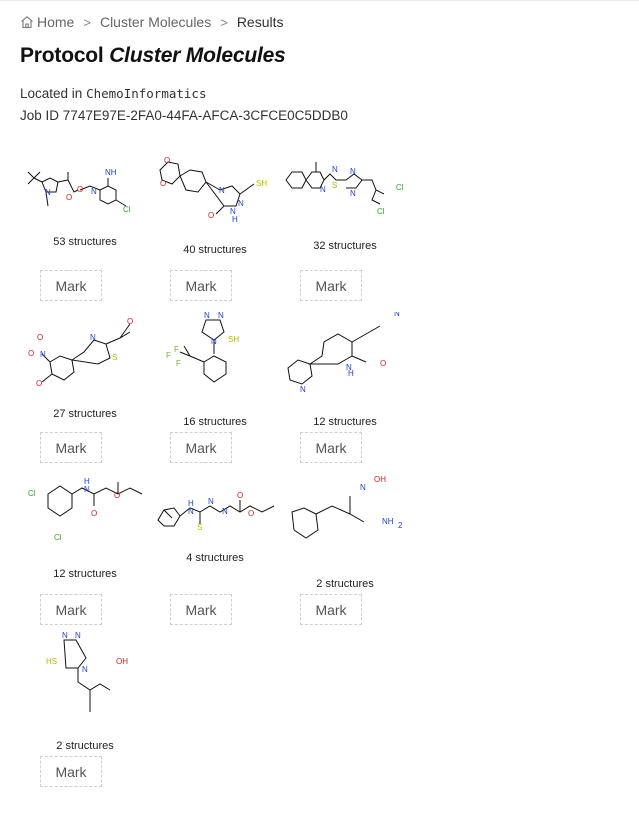 The width and height of the screenshot is (639, 814). Describe the element at coordinates (260, 22) in the screenshot. I see `breadcrumb-current: Results` at that location.